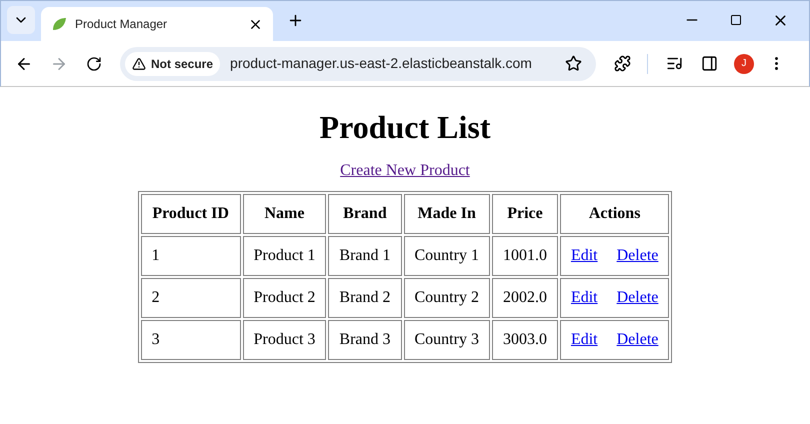 This screenshot has width=810, height=424. What do you see at coordinates (622, 63) in the screenshot?
I see `extensions-icon` at bounding box center [622, 63].